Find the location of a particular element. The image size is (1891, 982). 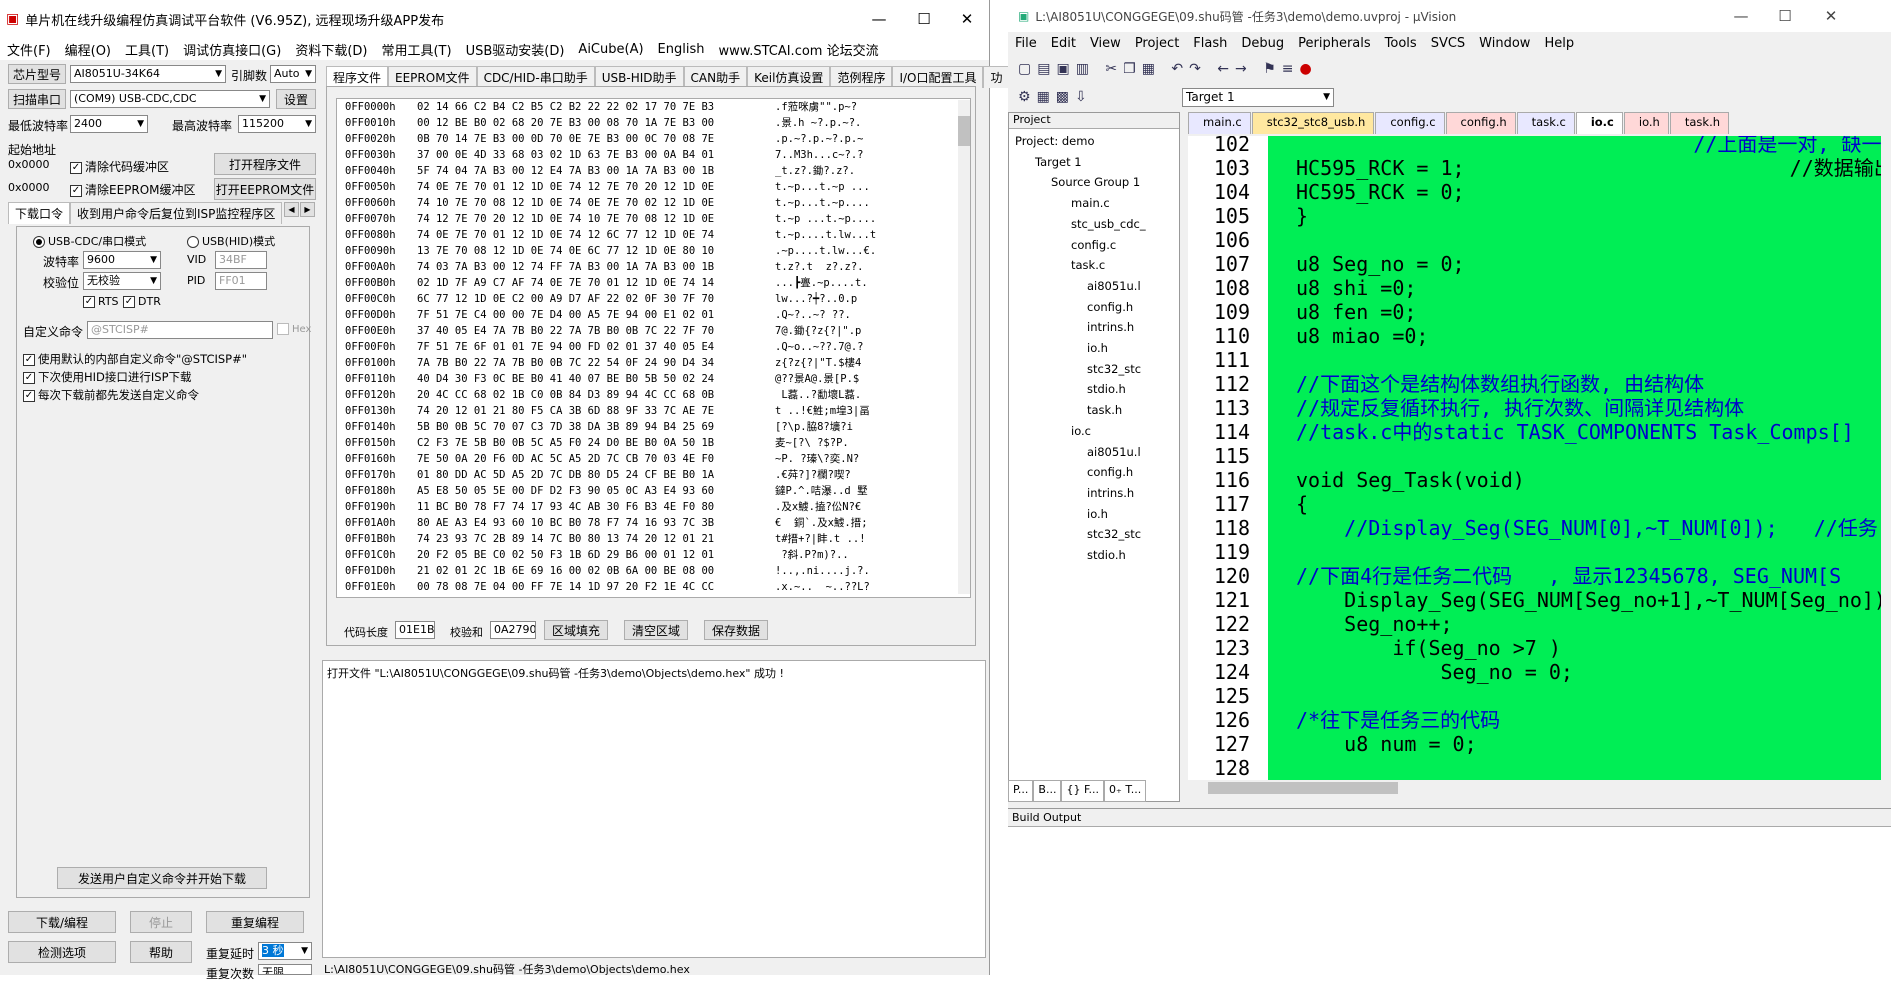

uv-close-icon: ✕ is located at coordinates (1831, 16).